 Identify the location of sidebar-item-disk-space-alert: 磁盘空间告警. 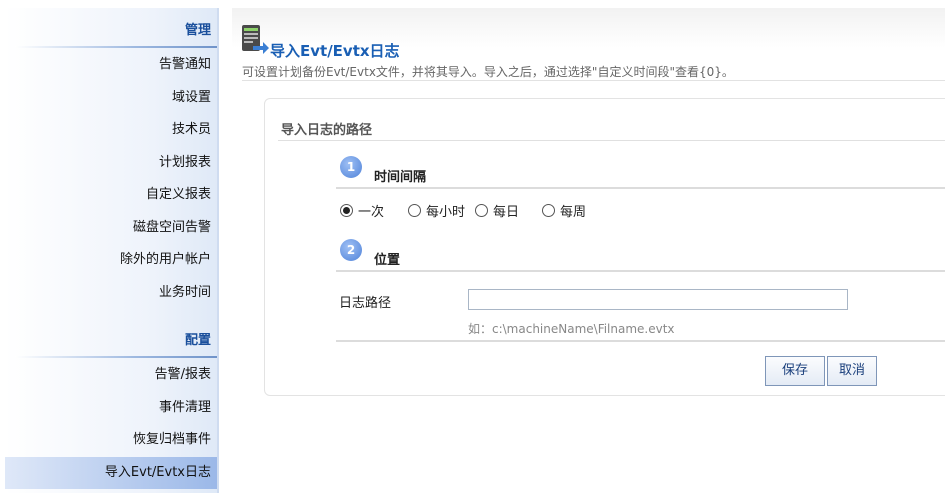
(111, 228).